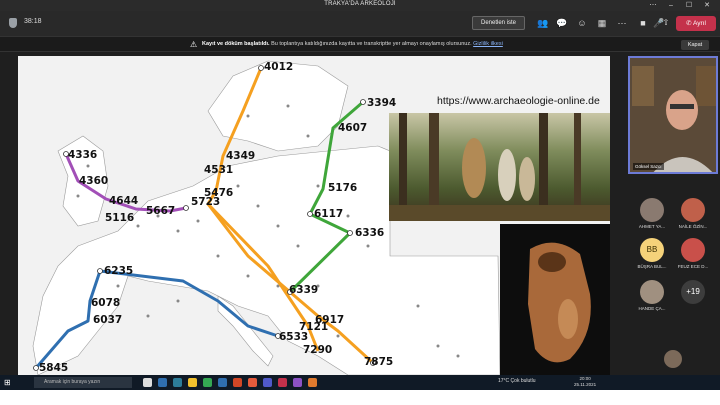 This screenshot has height=405, width=720. Describe the element at coordinates (318, 350) in the screenshot. I see `label-7290: 7290` at that location.